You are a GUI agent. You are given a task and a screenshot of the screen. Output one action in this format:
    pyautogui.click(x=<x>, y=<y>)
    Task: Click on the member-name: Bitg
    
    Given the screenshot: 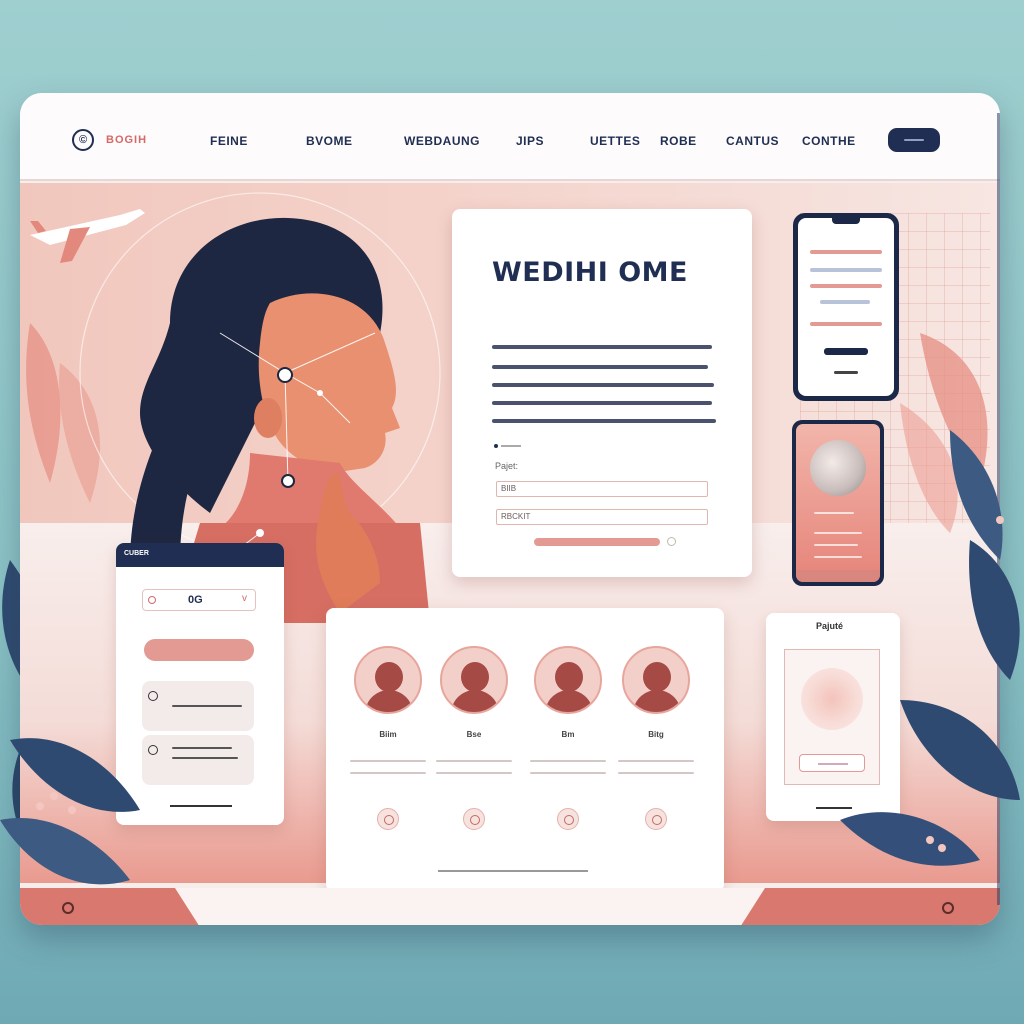 What is the action you would take?
    pyautogui.click(x=656, y=734)
    